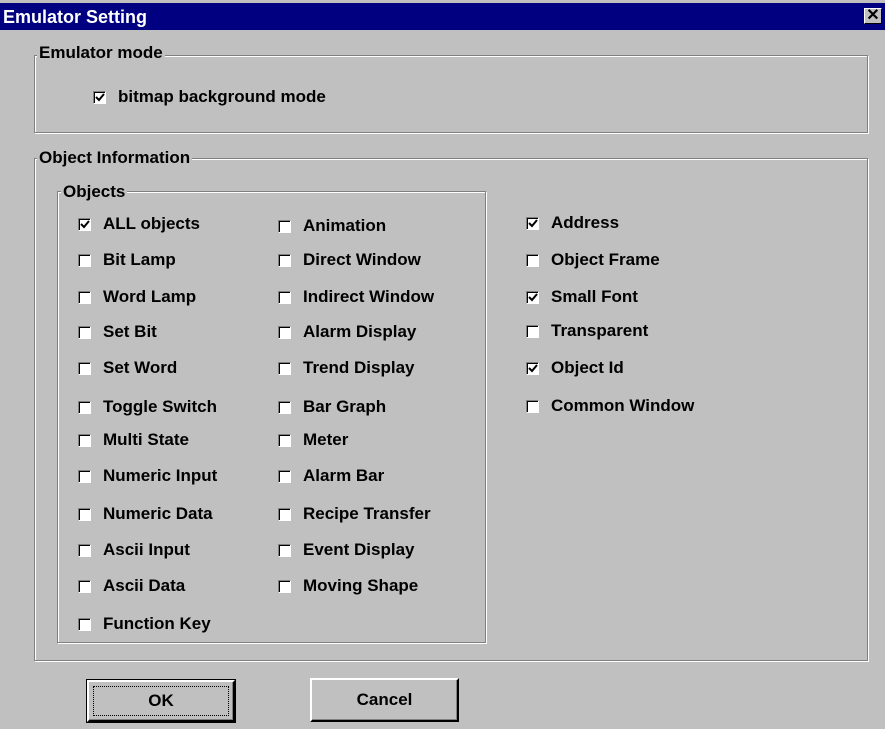 The image size is (885, 729). Describe the element at coordinates (605, 259) in the screenshot. I see `checkbox-label: Object Frame` at that location.